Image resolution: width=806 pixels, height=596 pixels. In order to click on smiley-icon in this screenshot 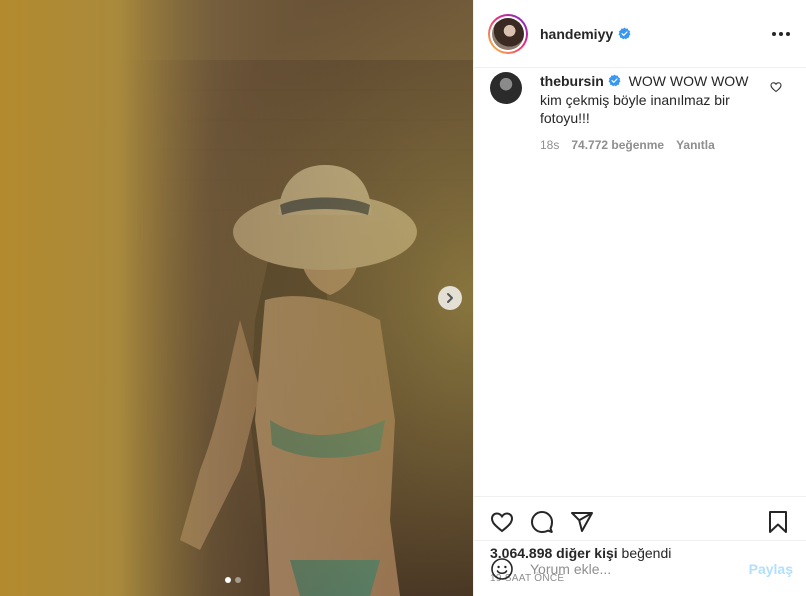, I will do `click(502, 569)`.